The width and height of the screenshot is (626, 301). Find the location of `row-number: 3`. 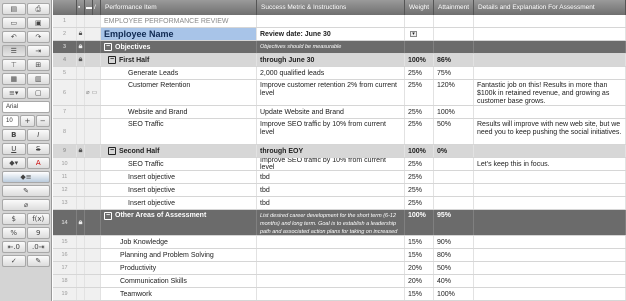

row-number: 3 is located at coordinates (65, 47).